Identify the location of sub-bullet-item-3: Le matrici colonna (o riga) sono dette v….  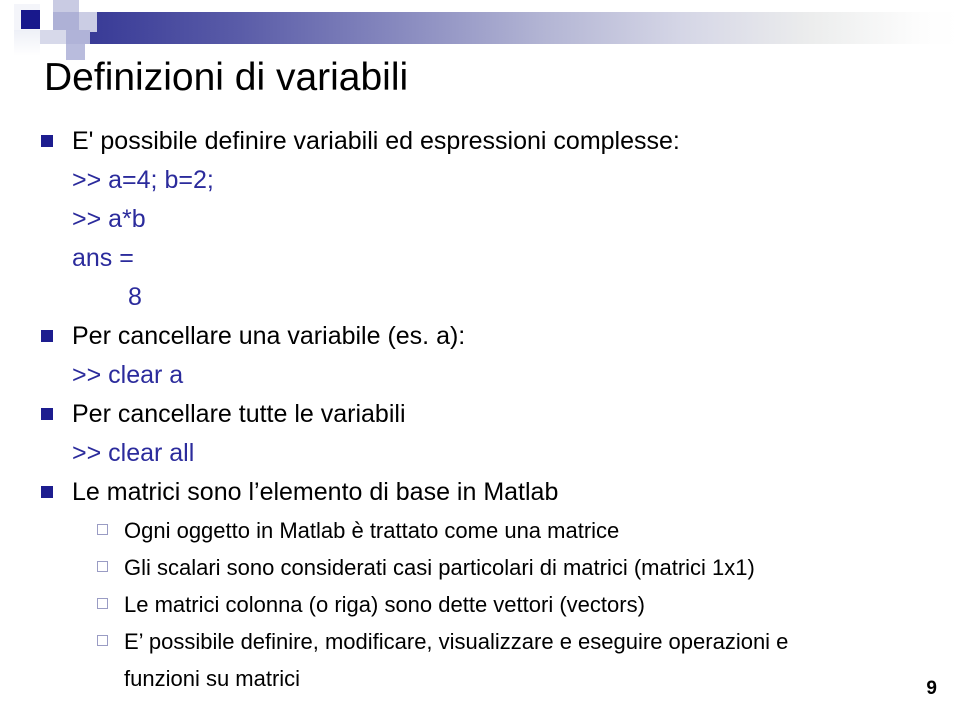
(479, 604).